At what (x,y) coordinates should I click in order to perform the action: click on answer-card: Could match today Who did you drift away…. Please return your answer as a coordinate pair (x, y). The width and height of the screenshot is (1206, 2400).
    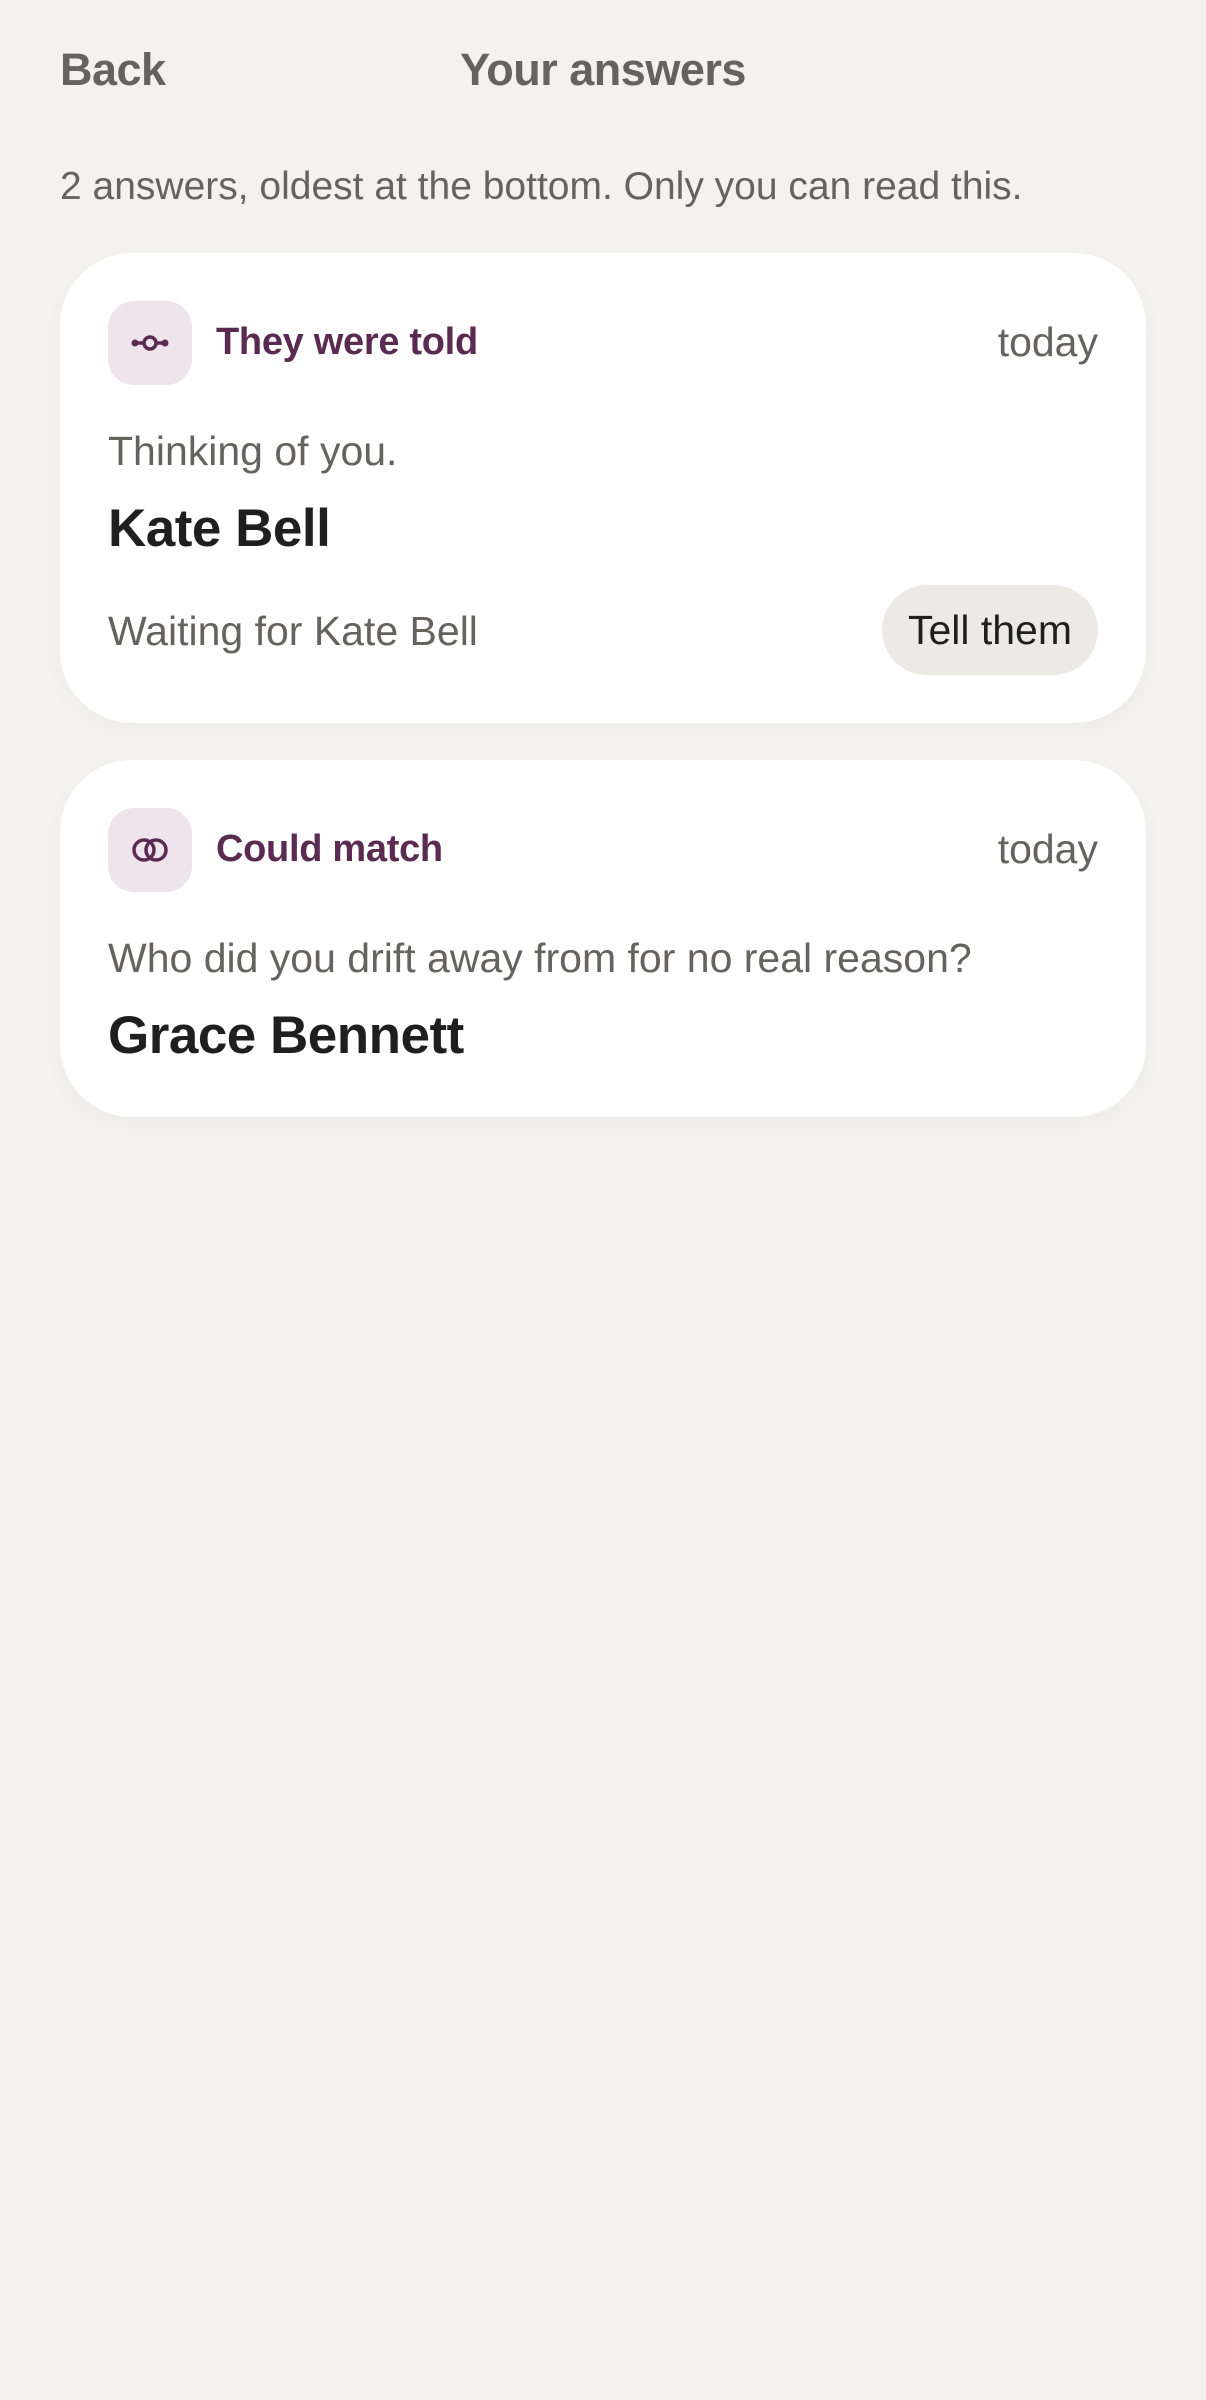
    Looking at the image, I should click on (603, 938).